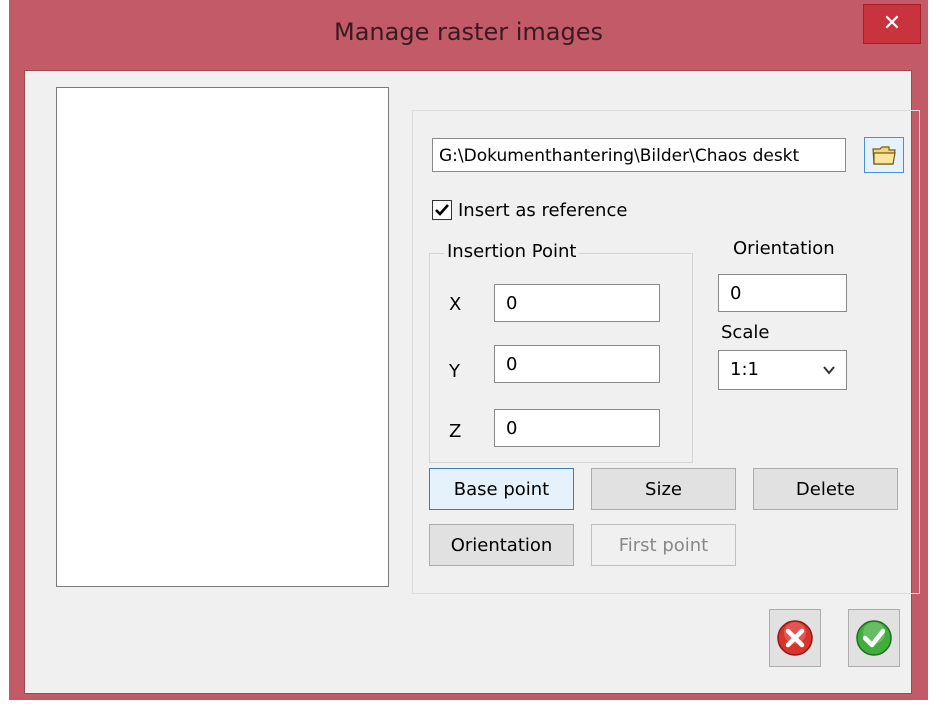 This screenshot has width=936, height=704. I want to click on checkmark-icon, so click(442, 210).